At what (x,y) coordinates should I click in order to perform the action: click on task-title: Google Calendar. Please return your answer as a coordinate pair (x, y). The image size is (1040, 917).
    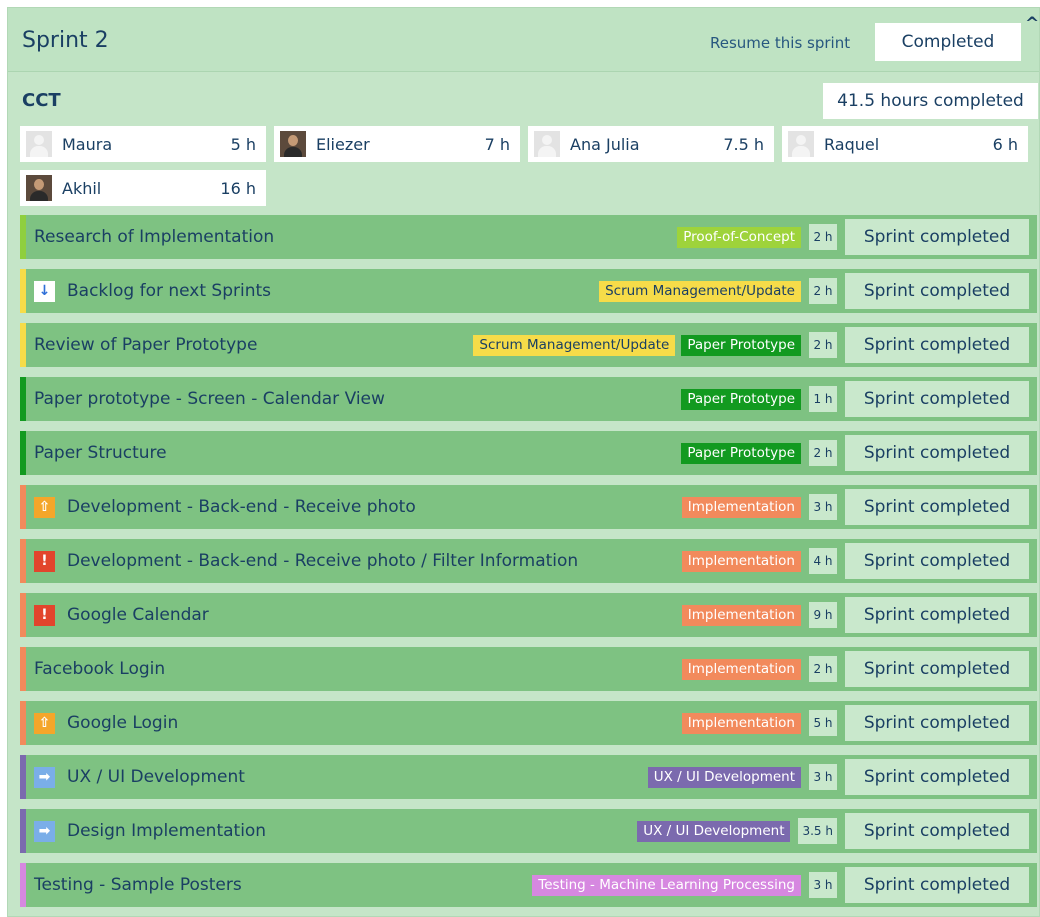
    Looking at the image, I should click on (138, 615).